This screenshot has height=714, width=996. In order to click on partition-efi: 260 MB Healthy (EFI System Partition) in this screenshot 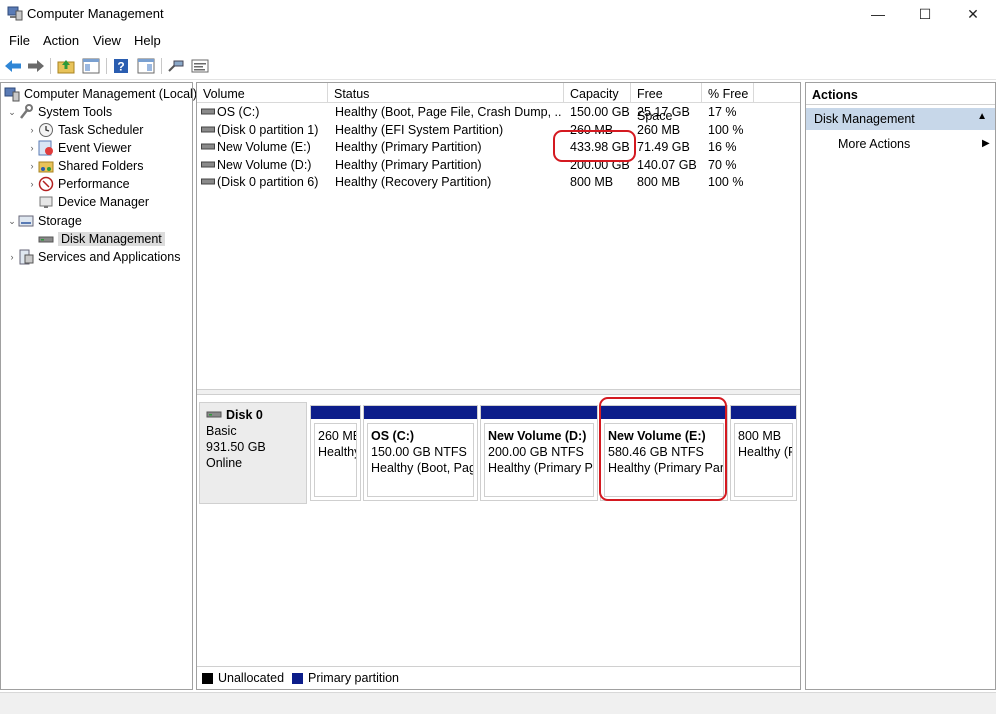, I will do `click(335, 453)`.